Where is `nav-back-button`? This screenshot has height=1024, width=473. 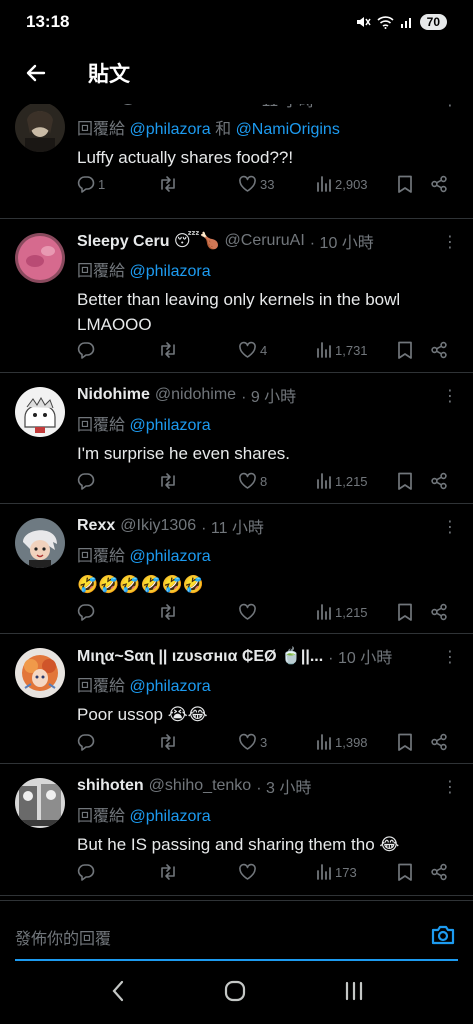
nav-back-button is located at coordinates (118, 993).